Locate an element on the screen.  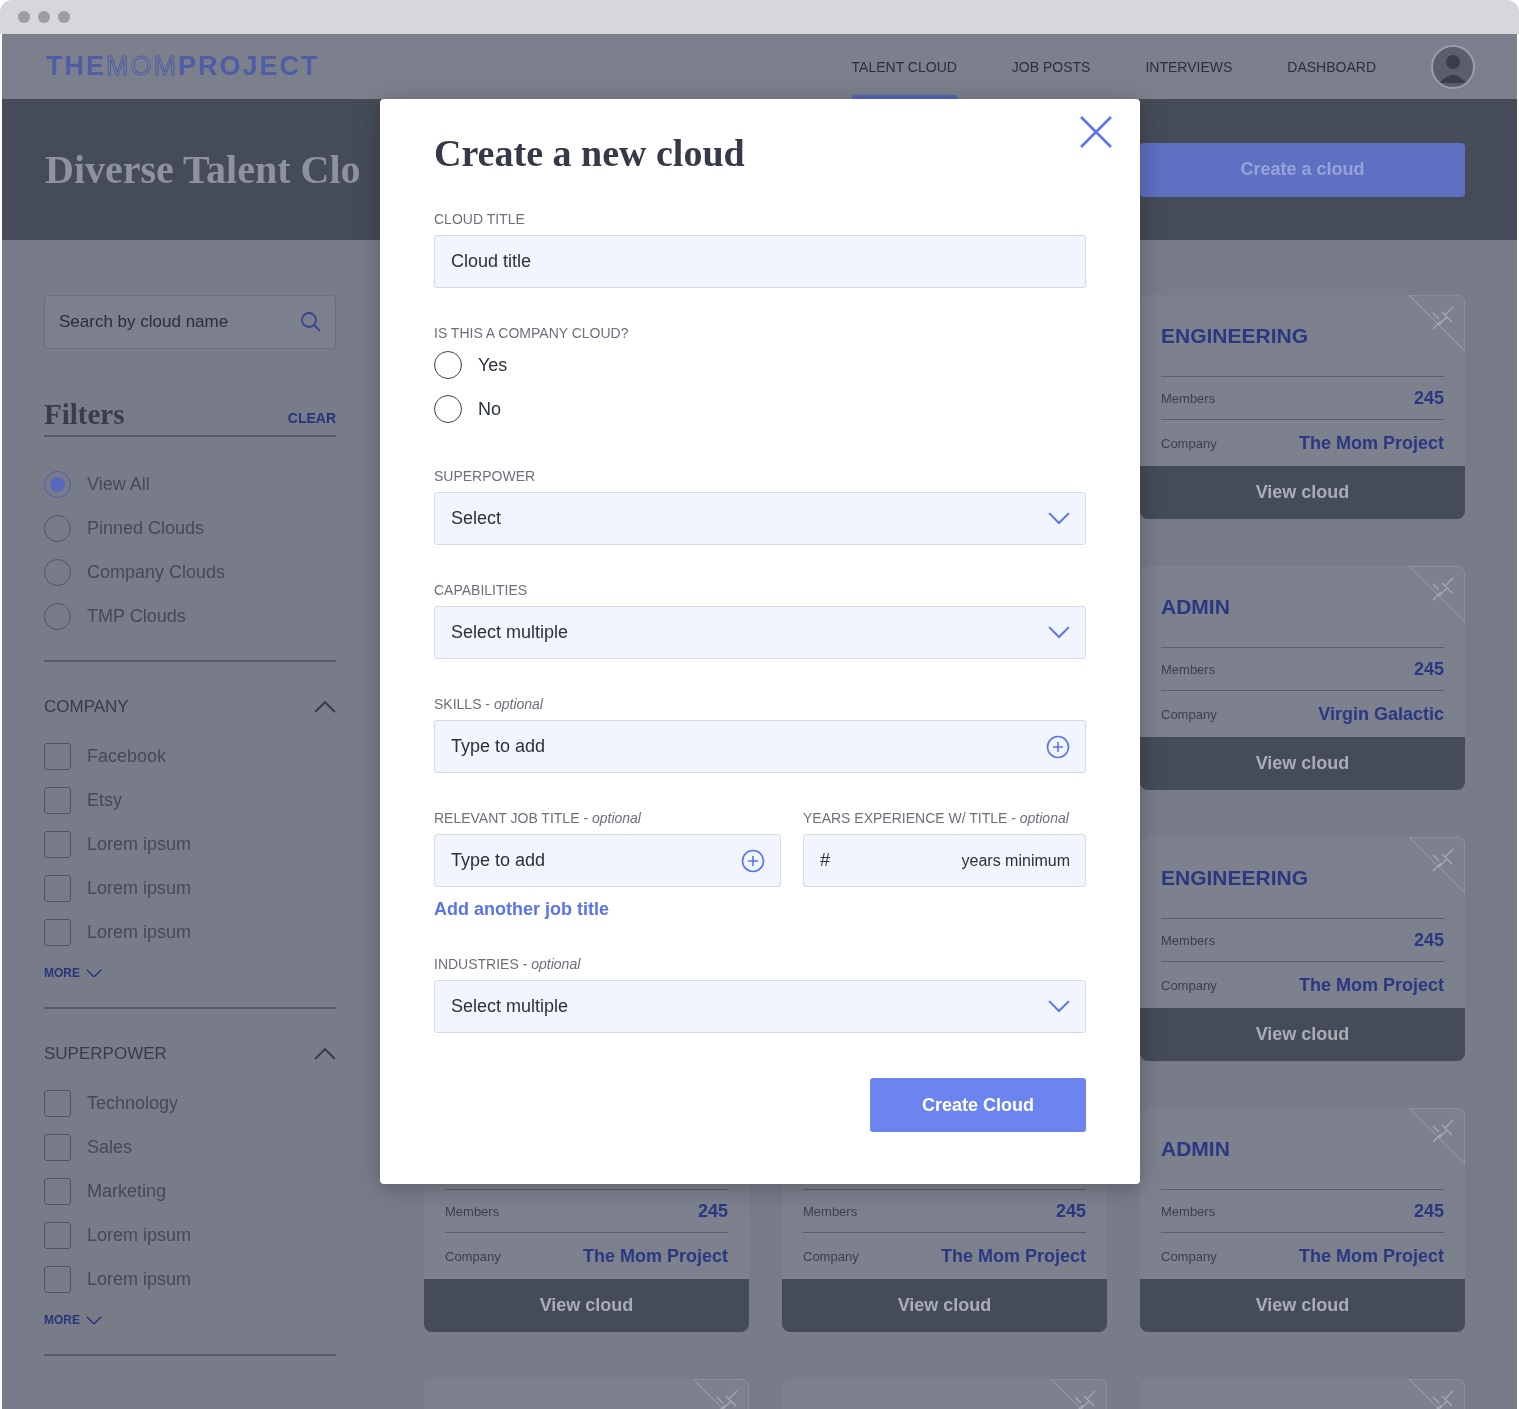
nav-tab: INTERVIEWS is located at coordinates (1189, 66).